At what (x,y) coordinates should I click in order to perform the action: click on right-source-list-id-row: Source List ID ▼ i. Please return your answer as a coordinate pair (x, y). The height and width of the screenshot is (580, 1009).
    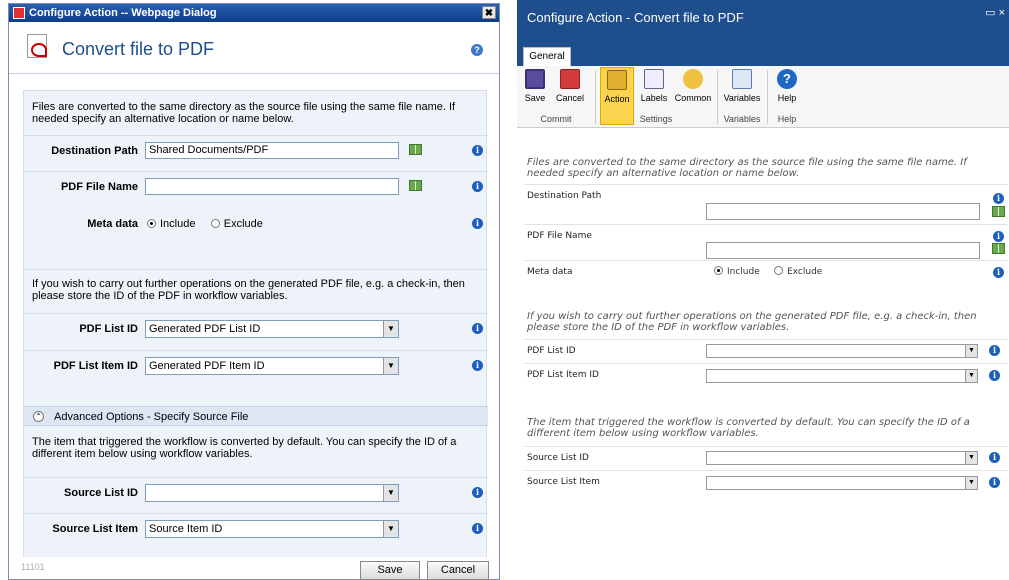
    Looking at the image, I should click on (766, 458).